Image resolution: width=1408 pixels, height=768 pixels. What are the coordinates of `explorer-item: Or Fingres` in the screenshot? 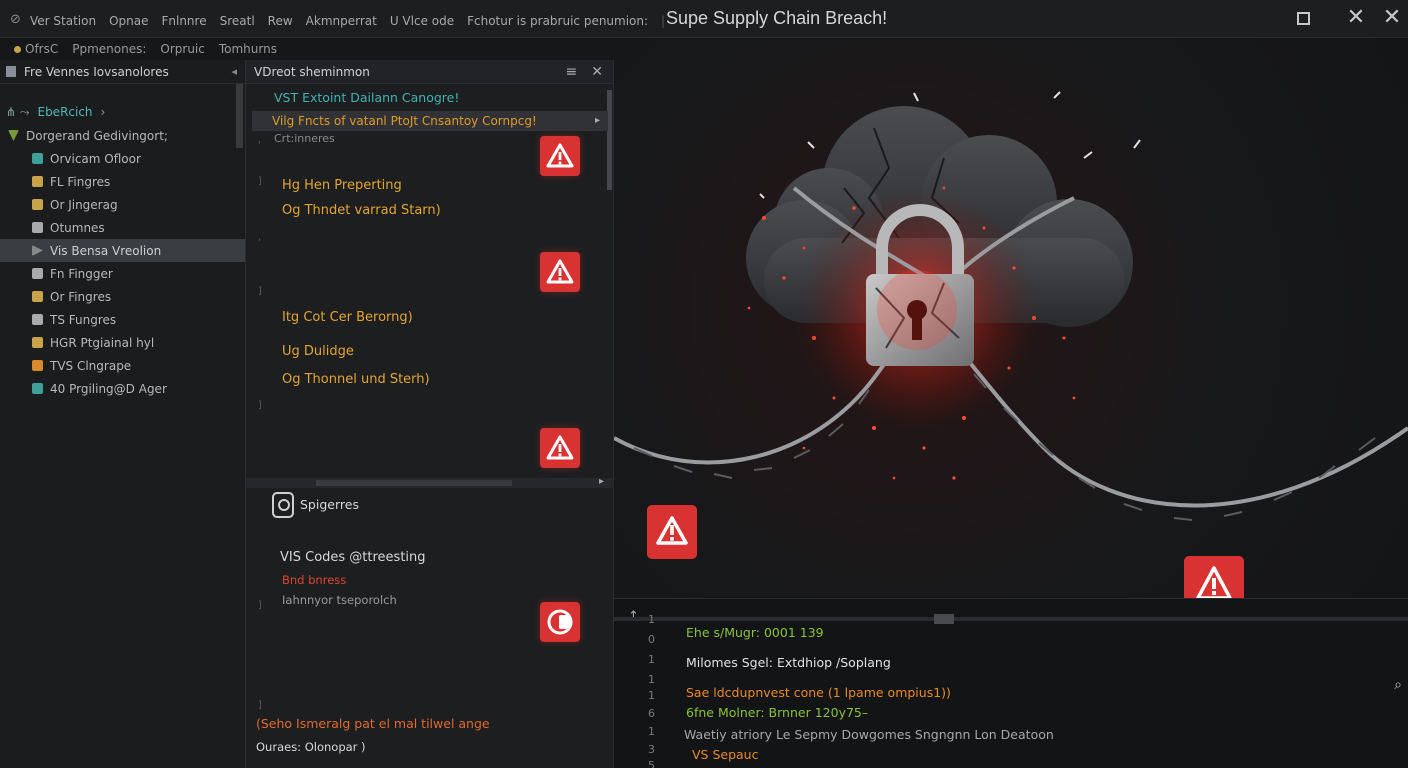 It's located at (122, 296).